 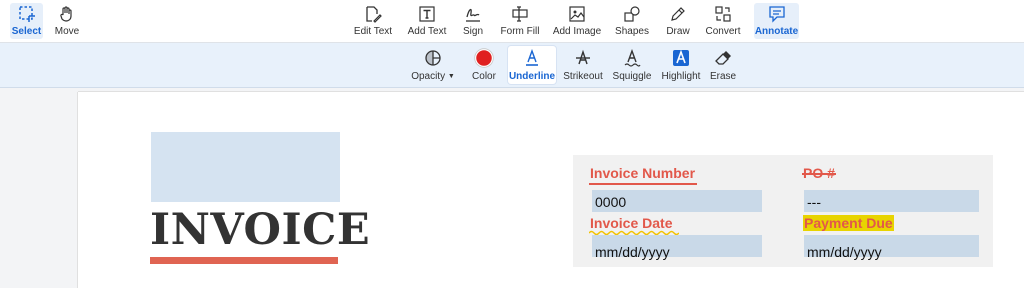 I want to click on squiggle-label: Squiggle, so click(x=632, y=76).